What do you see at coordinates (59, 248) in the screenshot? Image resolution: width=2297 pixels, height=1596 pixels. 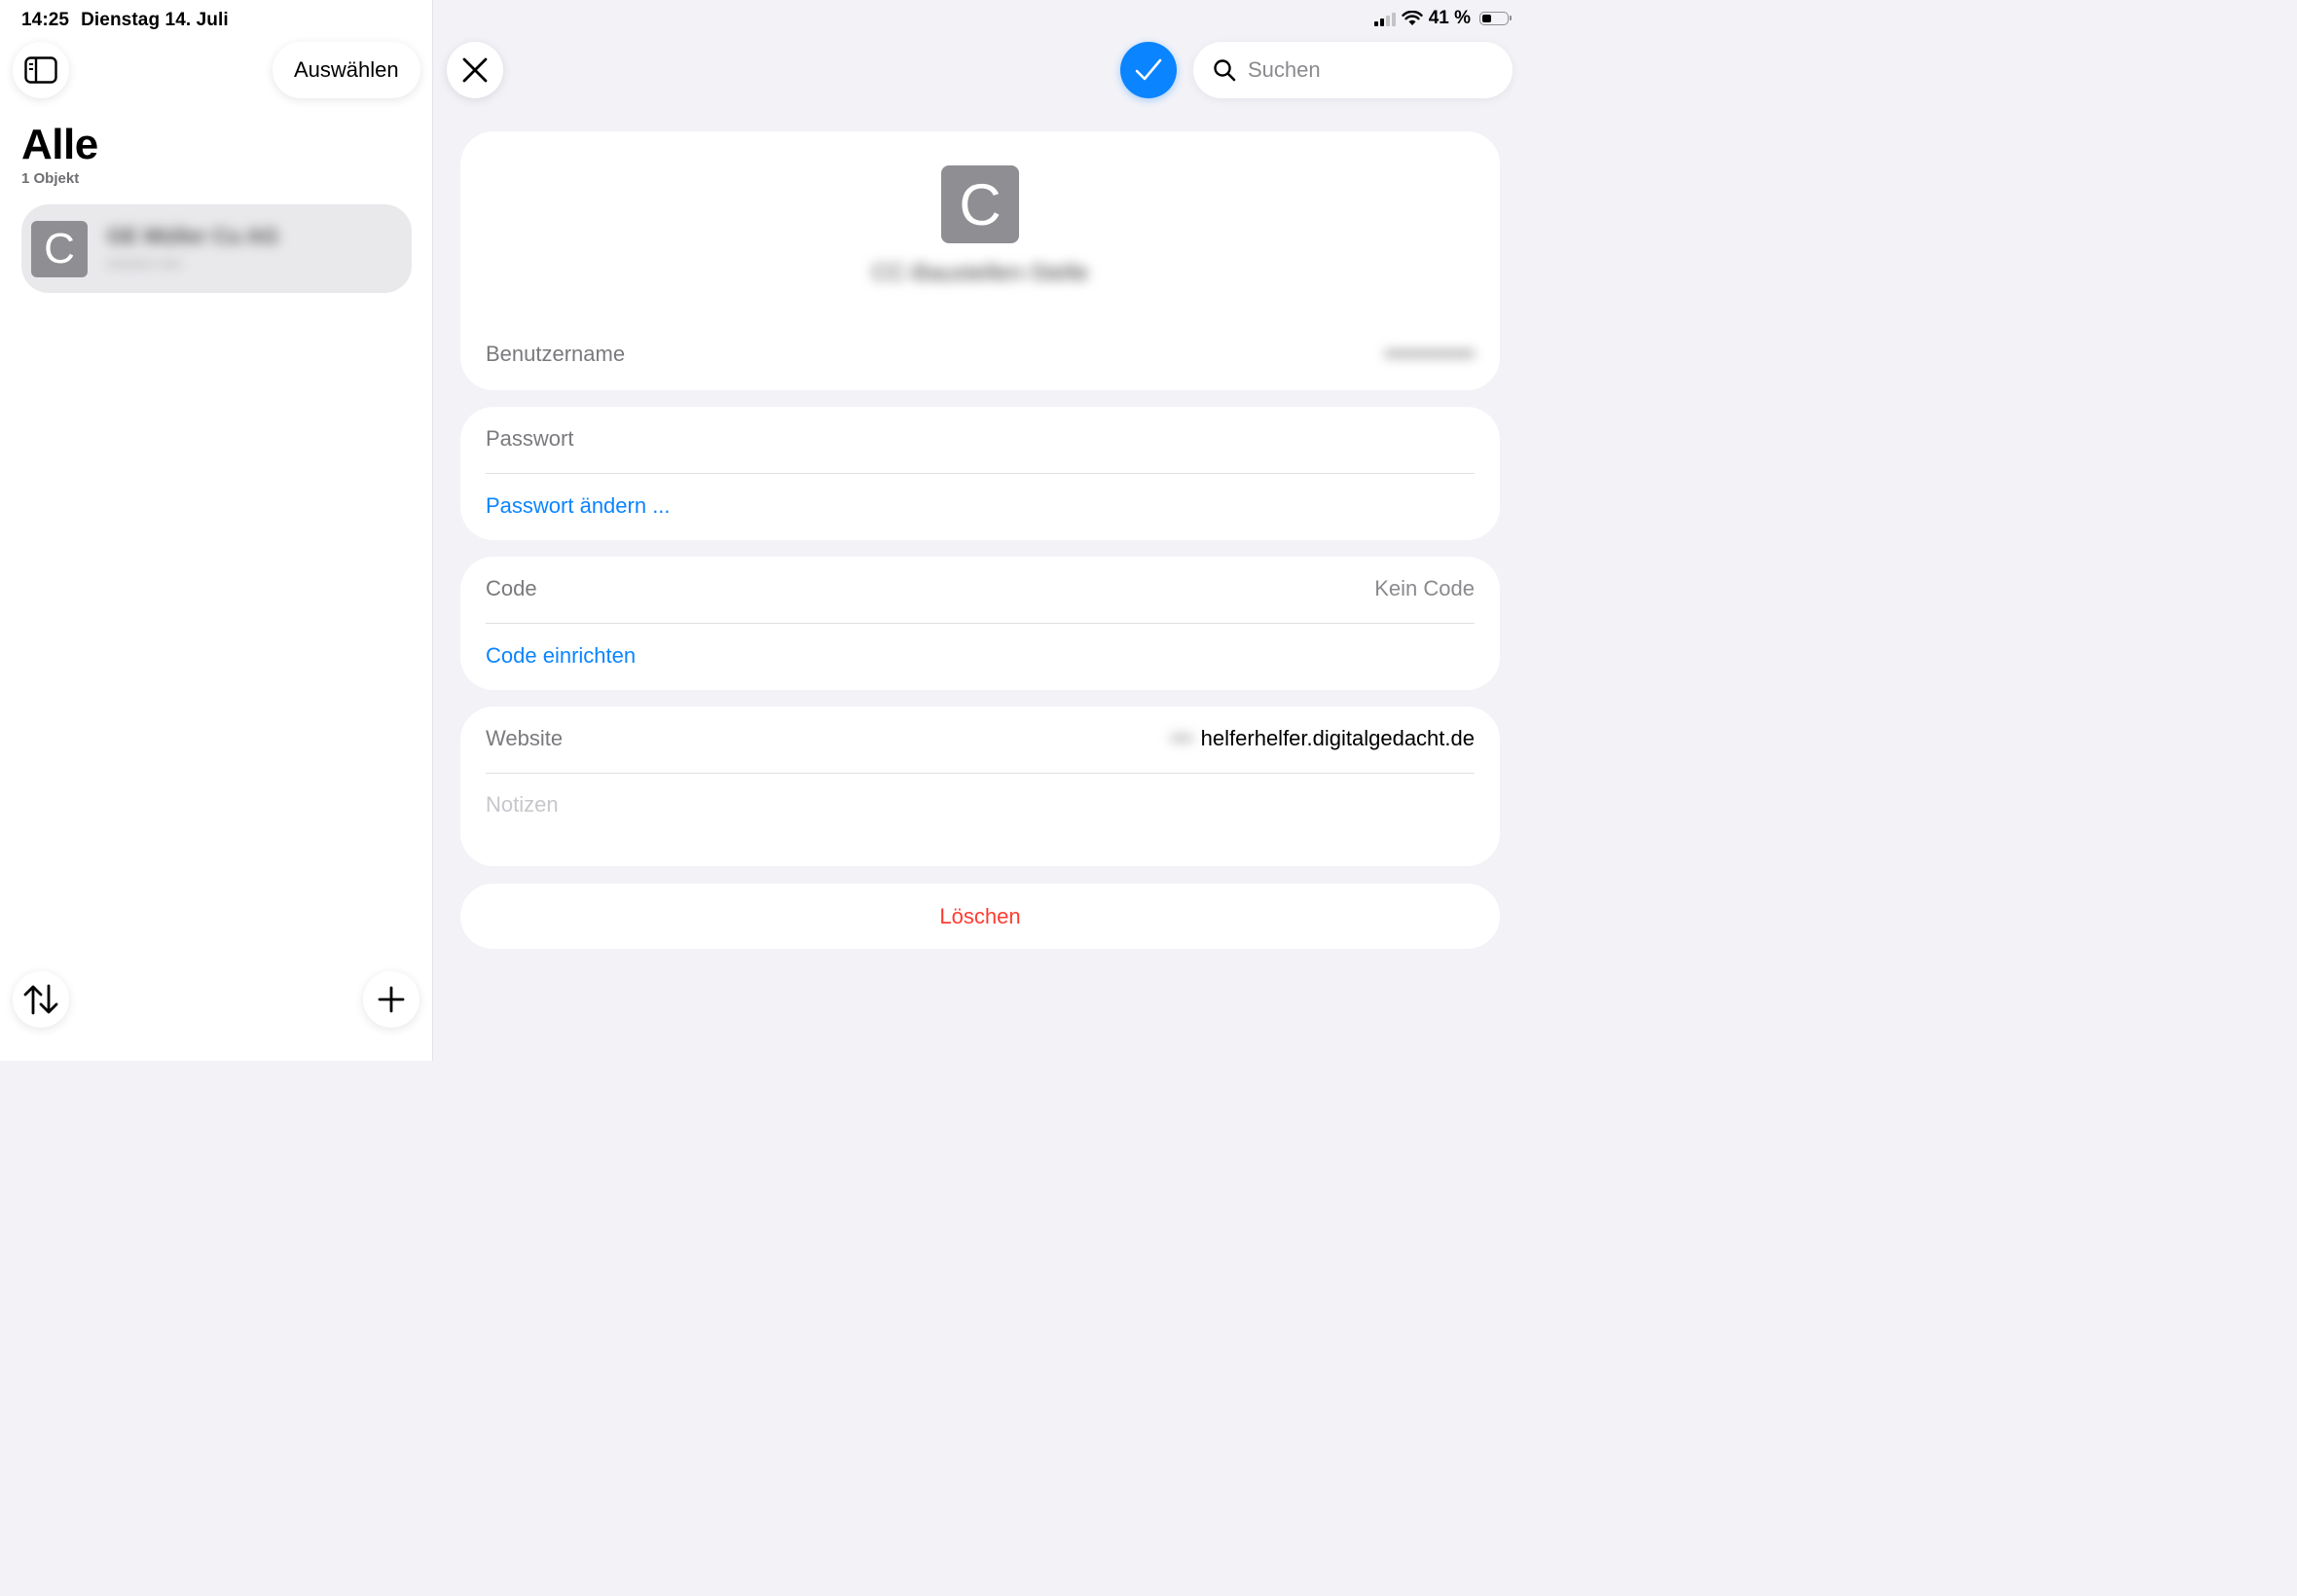 I see `entry-letter-icon: C` at bounding box center [59, 248].